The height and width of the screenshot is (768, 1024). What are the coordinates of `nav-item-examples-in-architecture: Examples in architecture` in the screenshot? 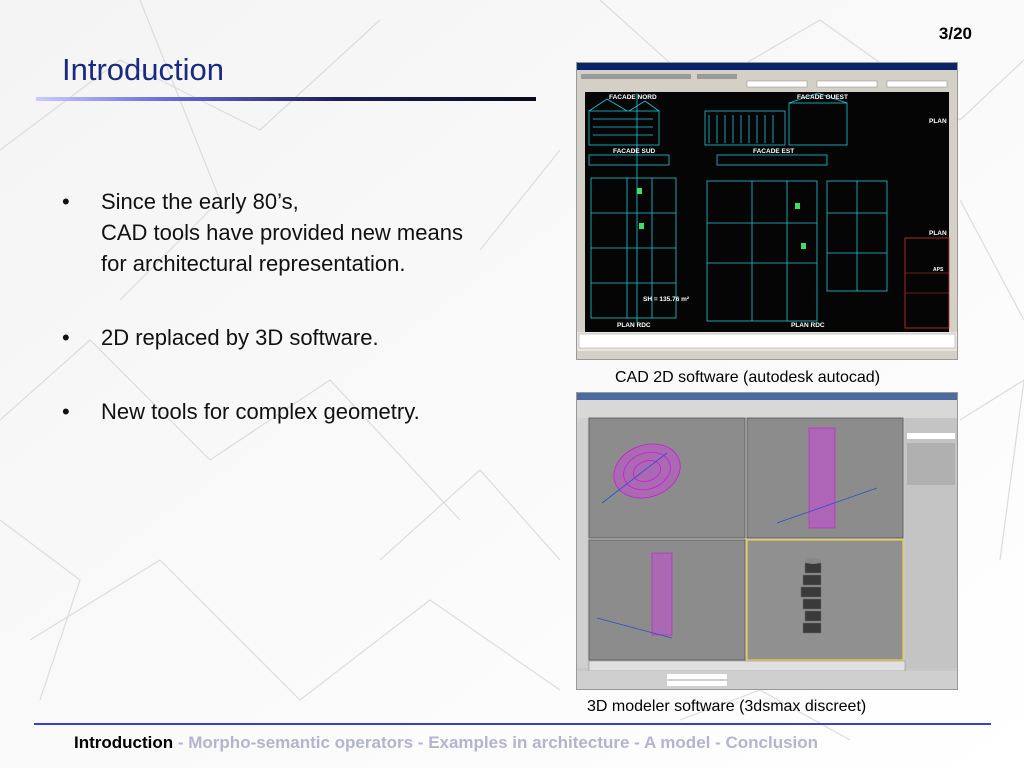 It's located at (528, 742).